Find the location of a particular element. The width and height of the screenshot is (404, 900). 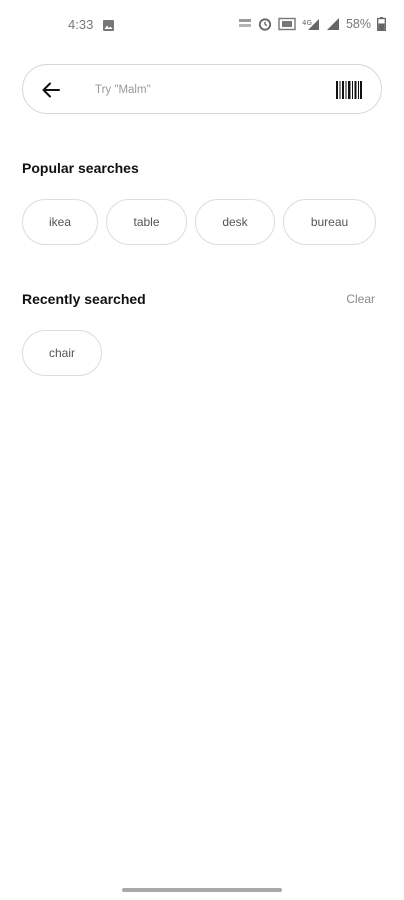

battery-icon is located at coordinates (381, 24).